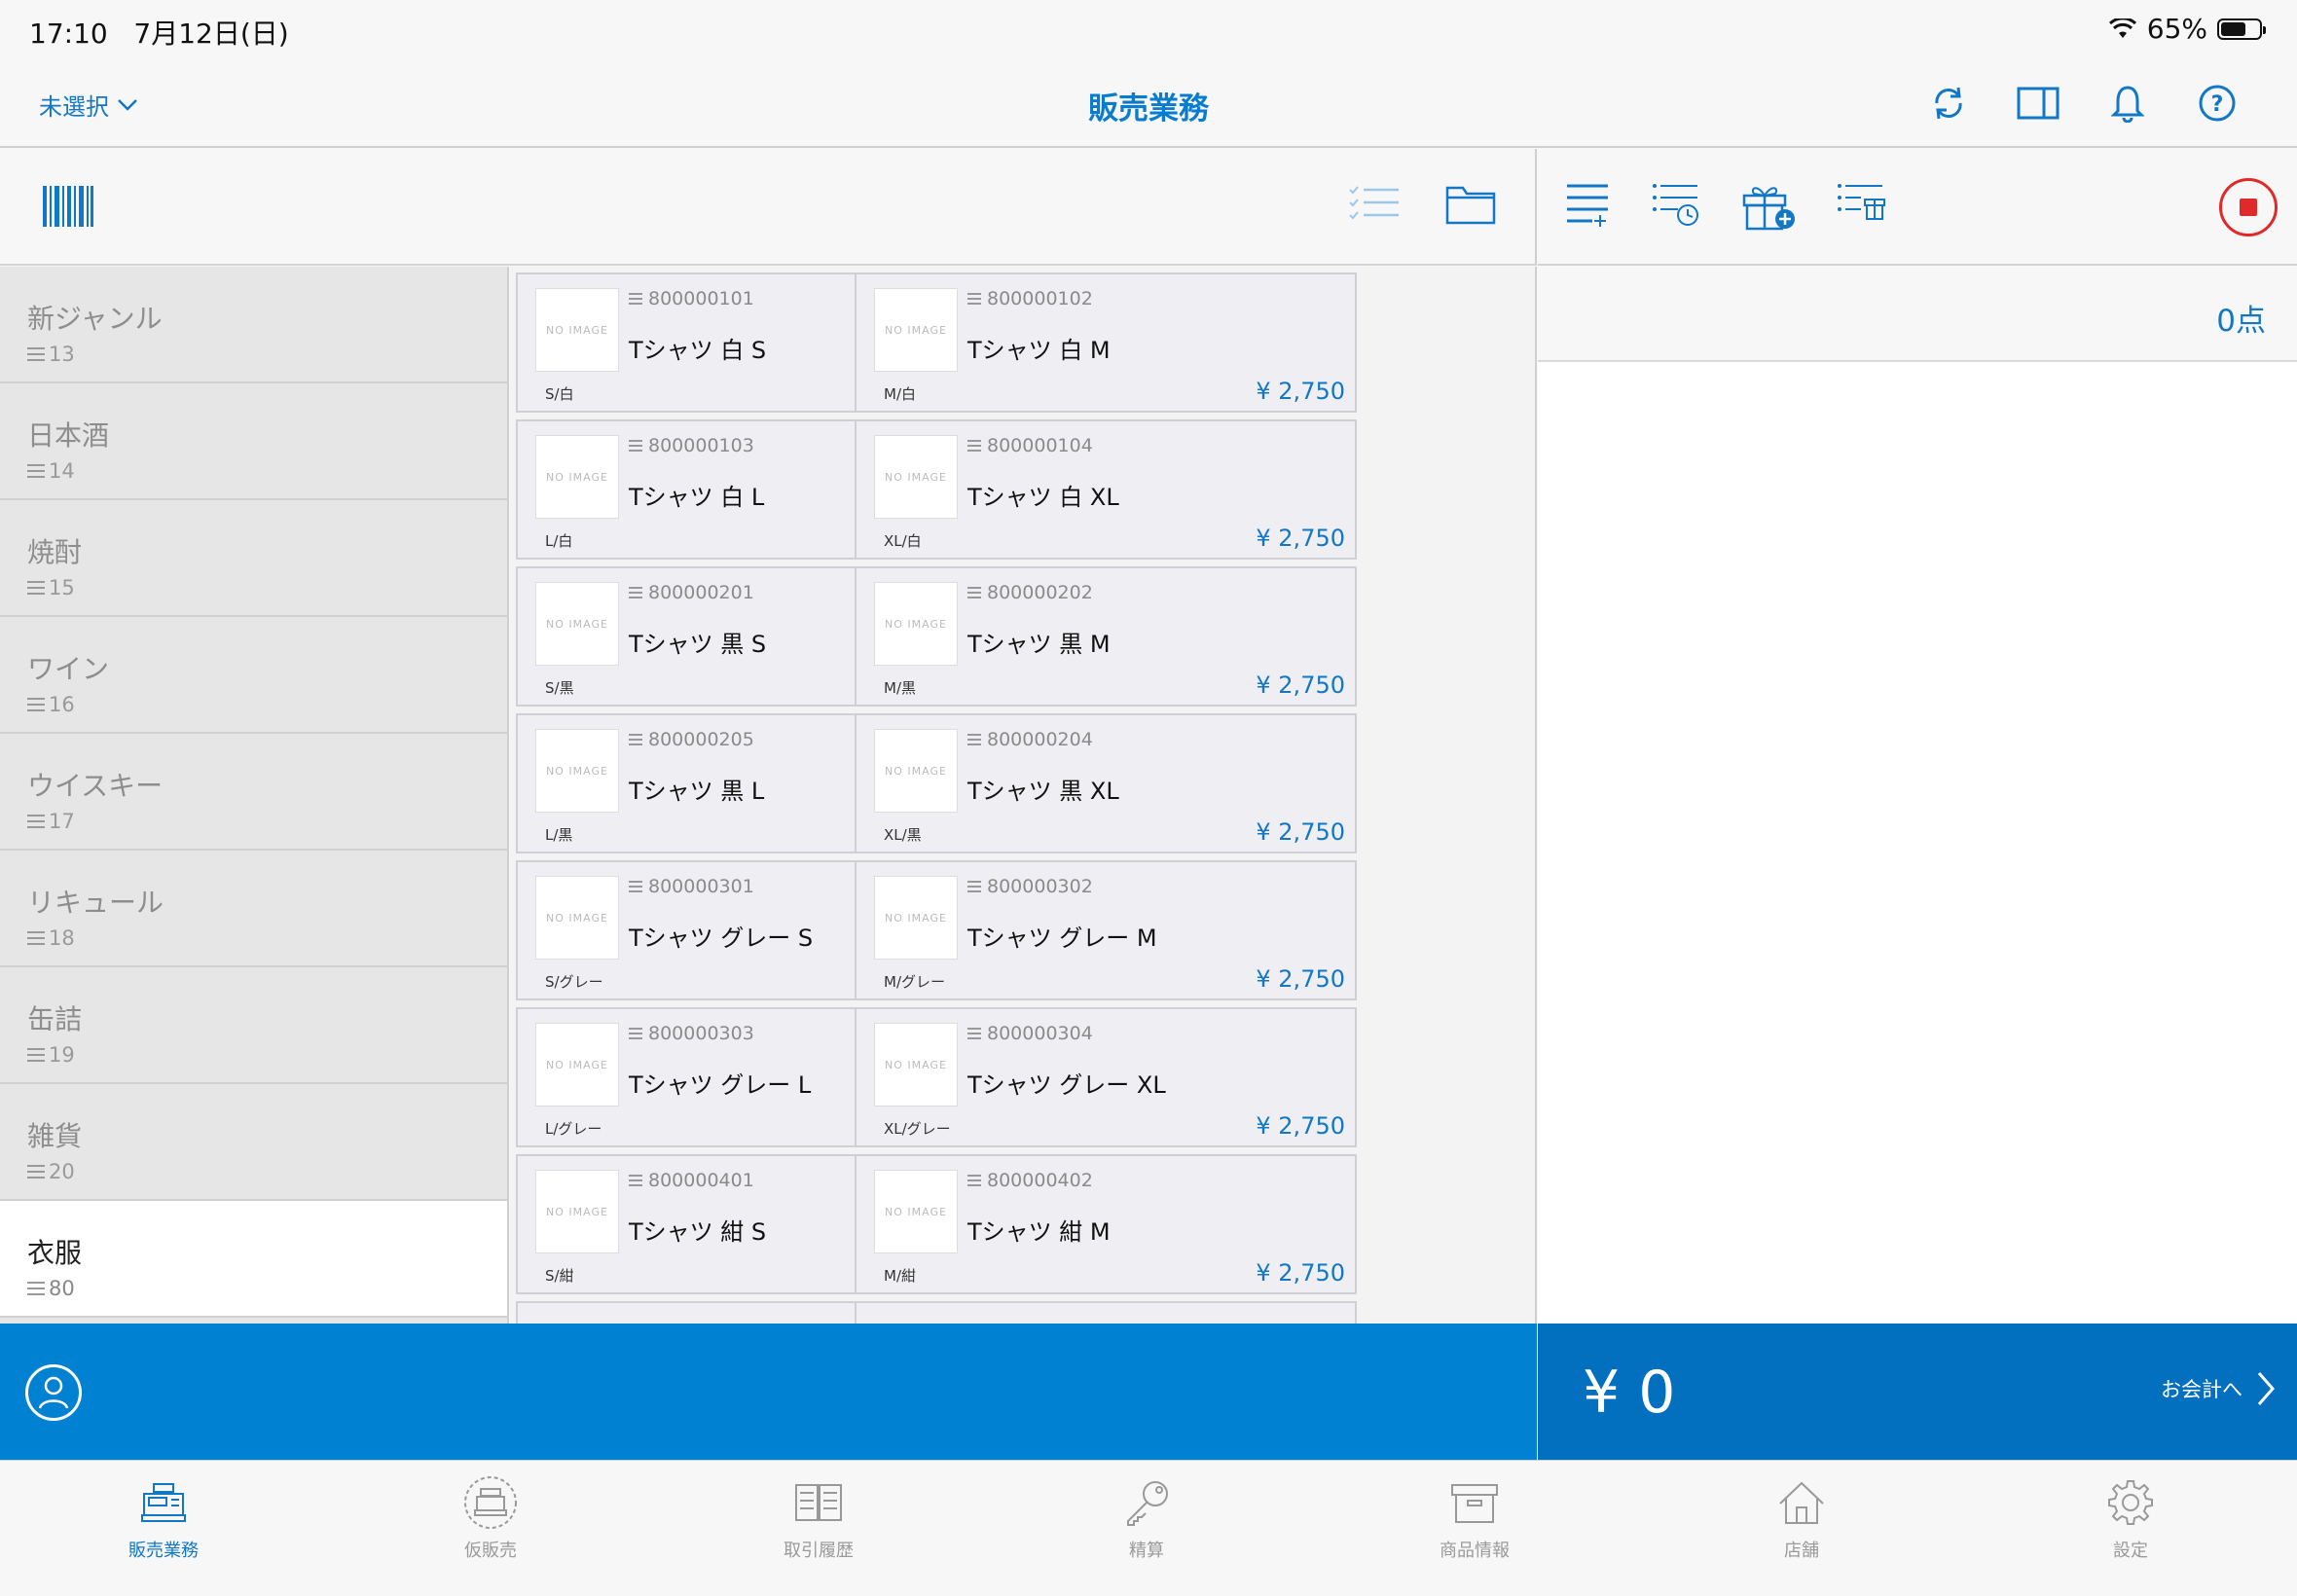 The height and width of the screenshot is (1596, 2297). What do you see at coordinates (267, 821) in the screenshot?
I see `category-count: 17` at bounding box center [267, 821].